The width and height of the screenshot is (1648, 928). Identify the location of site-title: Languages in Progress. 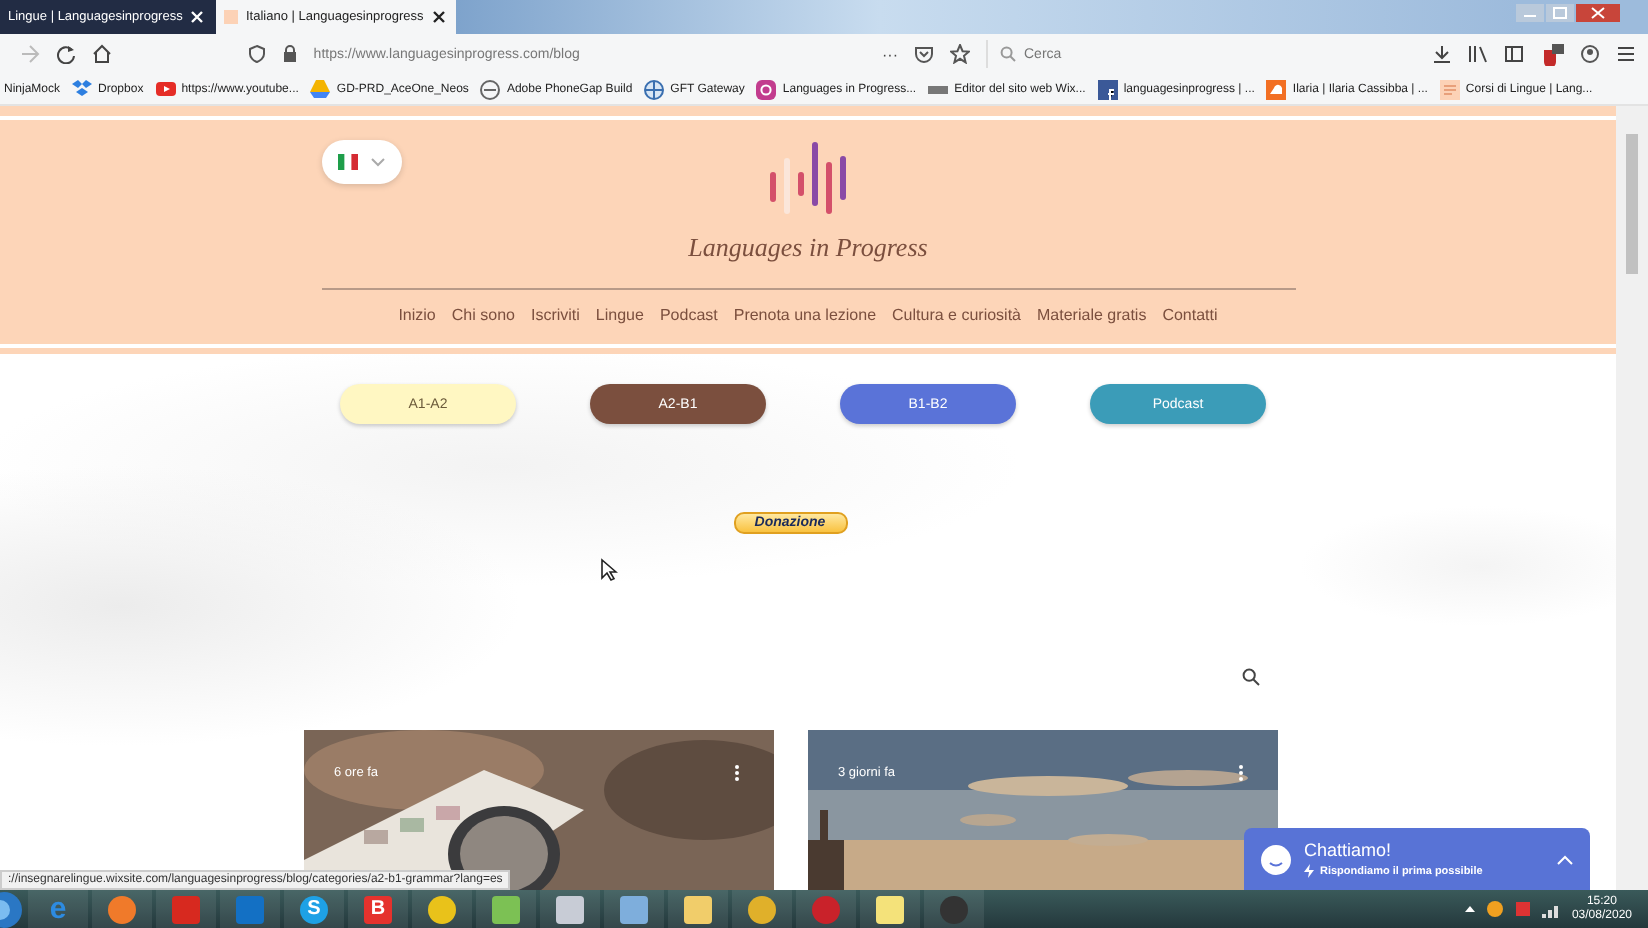
(808, 248).